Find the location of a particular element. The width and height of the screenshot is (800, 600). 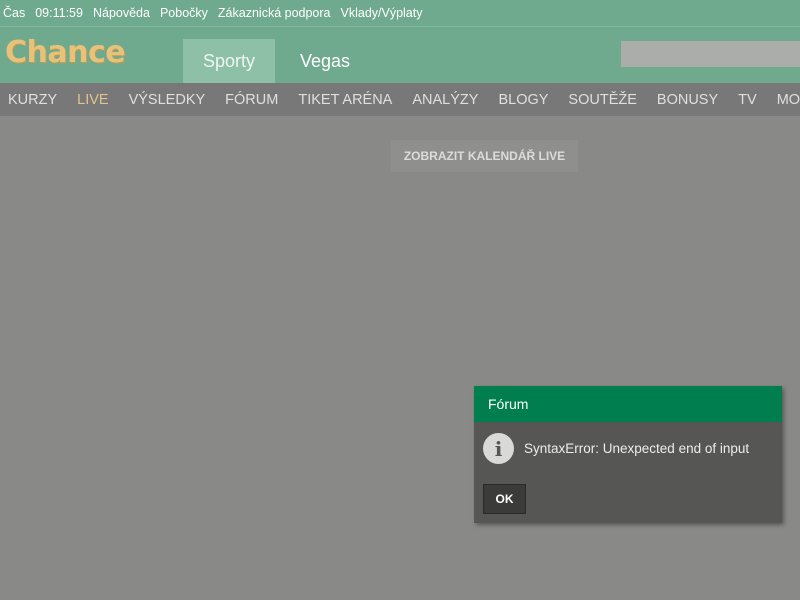

nav-item-souteze: SOUTĚŽE is located at coordinates (602, 100).